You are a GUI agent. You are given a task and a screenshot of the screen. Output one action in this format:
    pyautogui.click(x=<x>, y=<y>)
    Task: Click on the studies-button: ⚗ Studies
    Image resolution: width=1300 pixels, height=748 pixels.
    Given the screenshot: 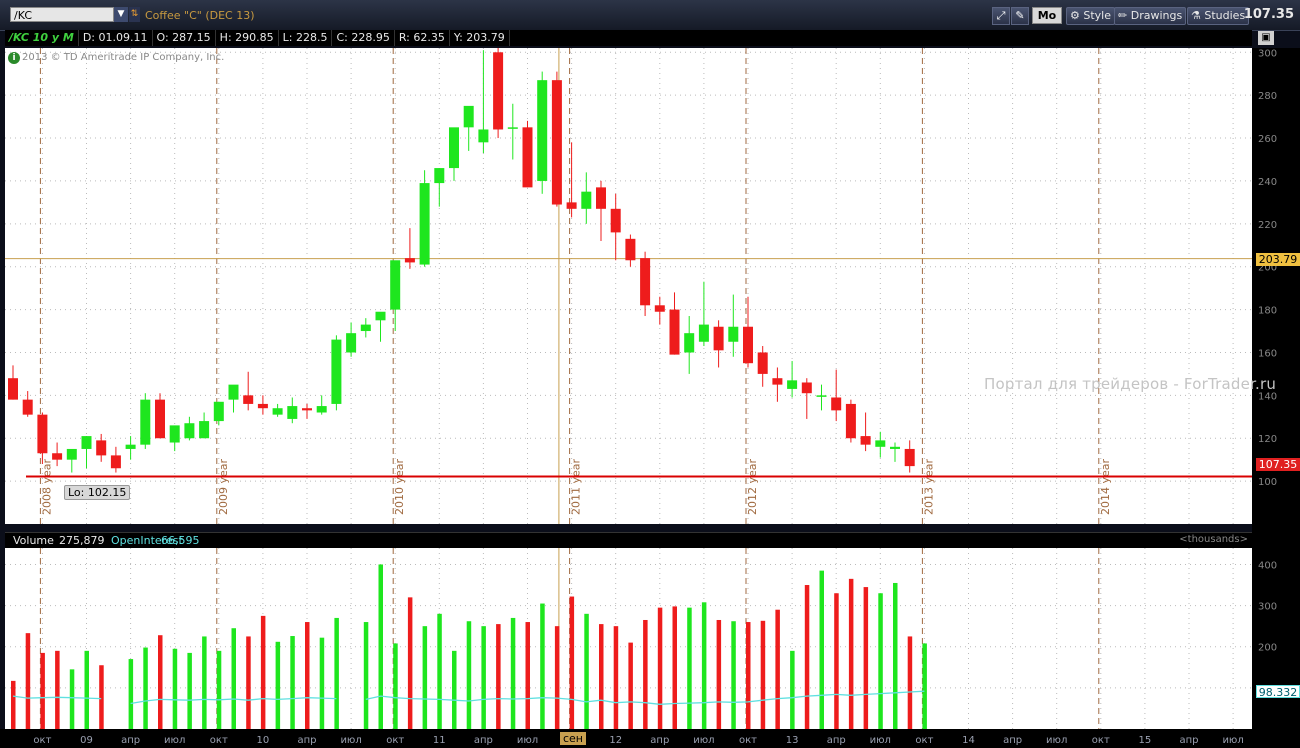 What is the action you would take?
    pyautogui.click(x=1218, y=16)
    